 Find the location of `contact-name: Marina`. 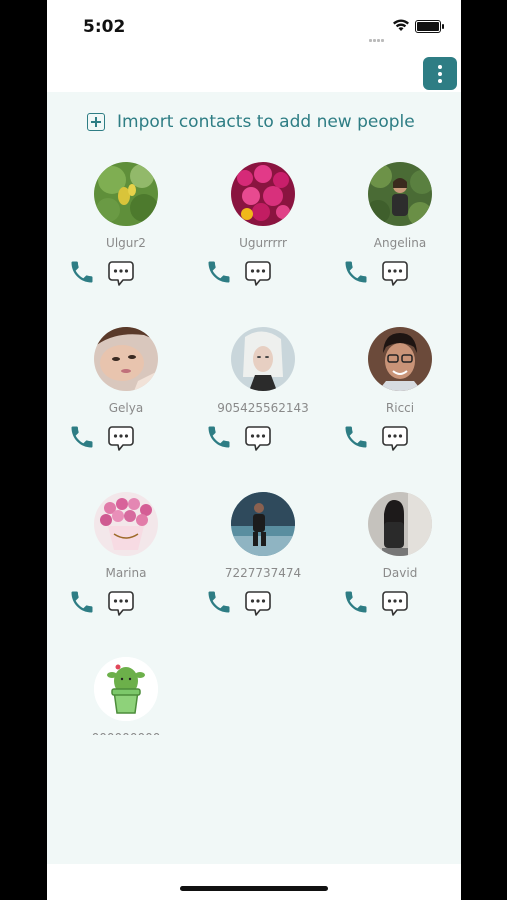

contact-name: Marina is located at coordinates (126, 573).